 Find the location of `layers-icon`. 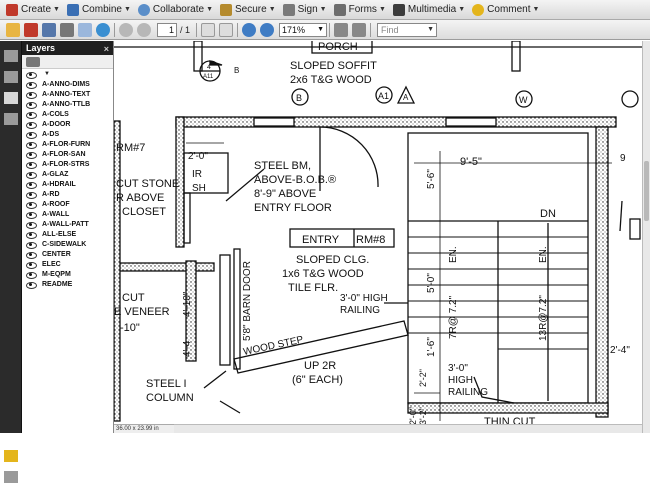

layers-icon is located at coordinates (11, 98).